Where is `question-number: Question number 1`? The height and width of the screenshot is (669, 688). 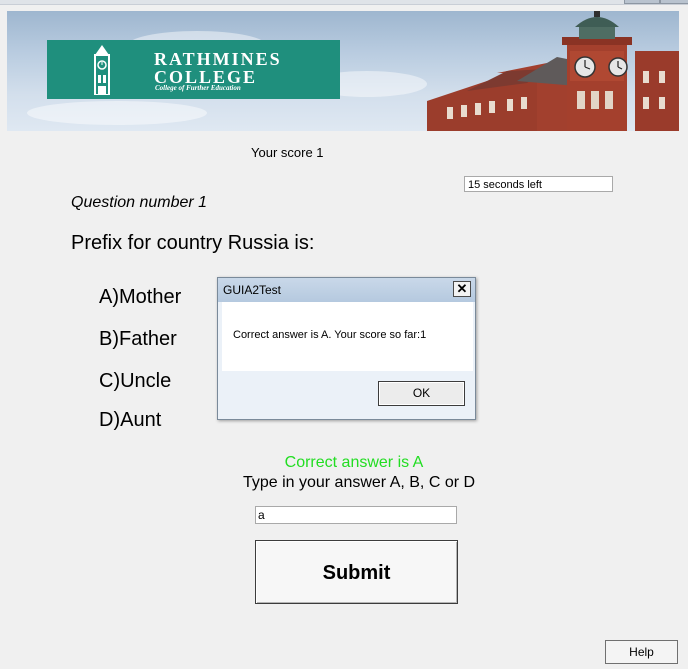
question-number: Question number 1 is located at coordinates (139, 202).